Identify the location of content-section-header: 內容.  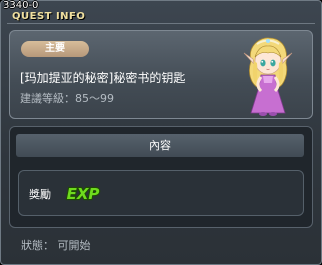
(160, 145).